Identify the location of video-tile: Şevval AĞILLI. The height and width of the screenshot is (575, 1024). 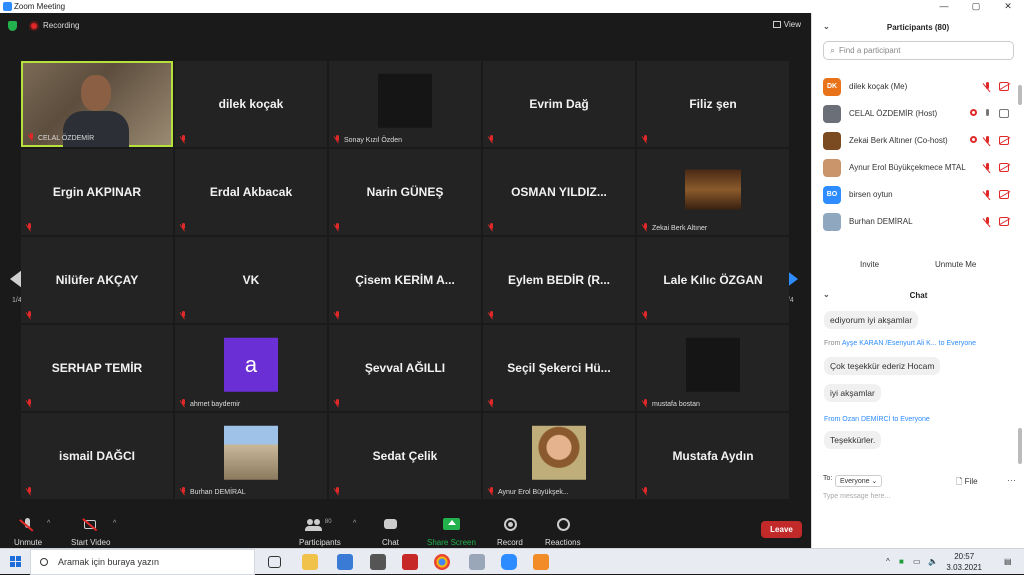
(405, 368).